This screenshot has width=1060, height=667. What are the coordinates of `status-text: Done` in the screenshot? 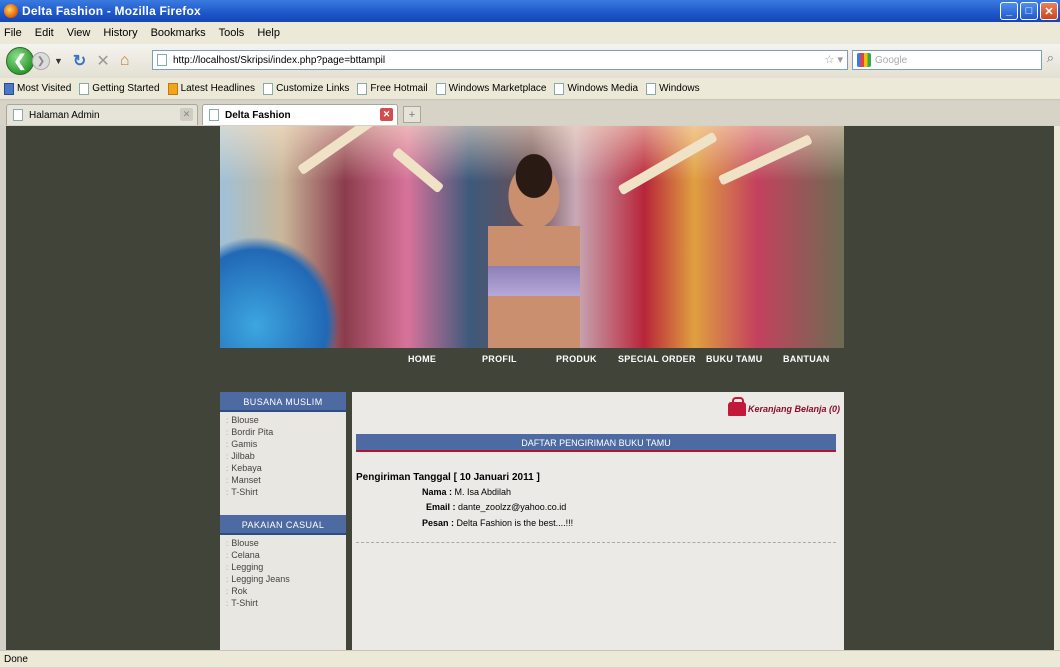 It's located at (16, 659).